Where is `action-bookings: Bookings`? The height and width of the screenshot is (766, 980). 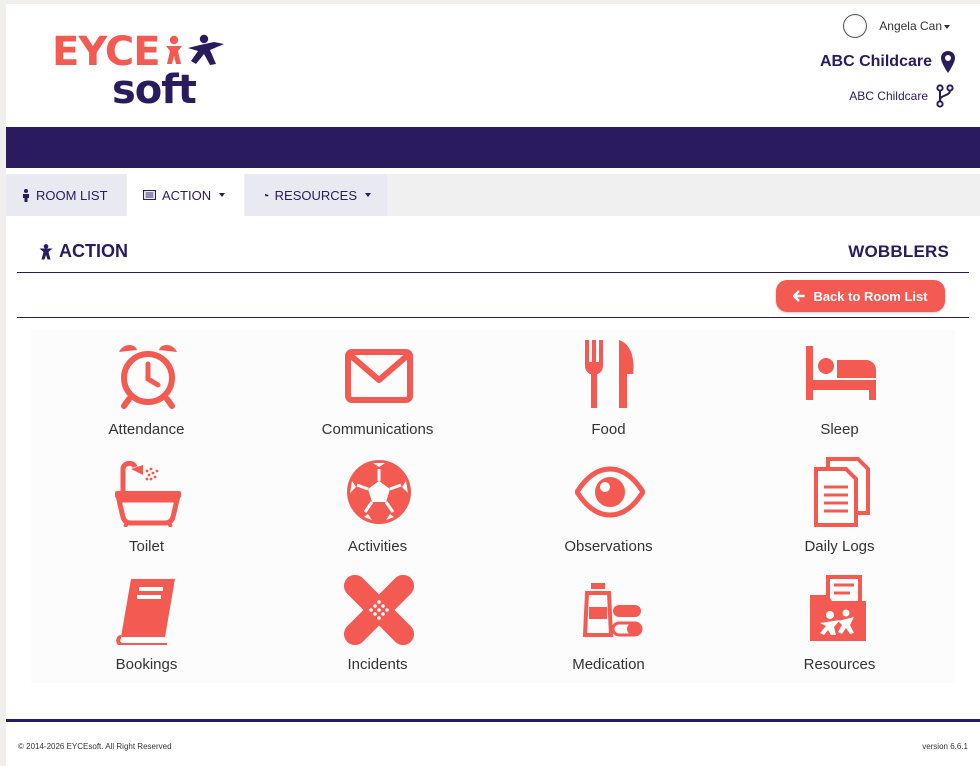
action-bookings: Bookings is located at coordinates (146, 623).